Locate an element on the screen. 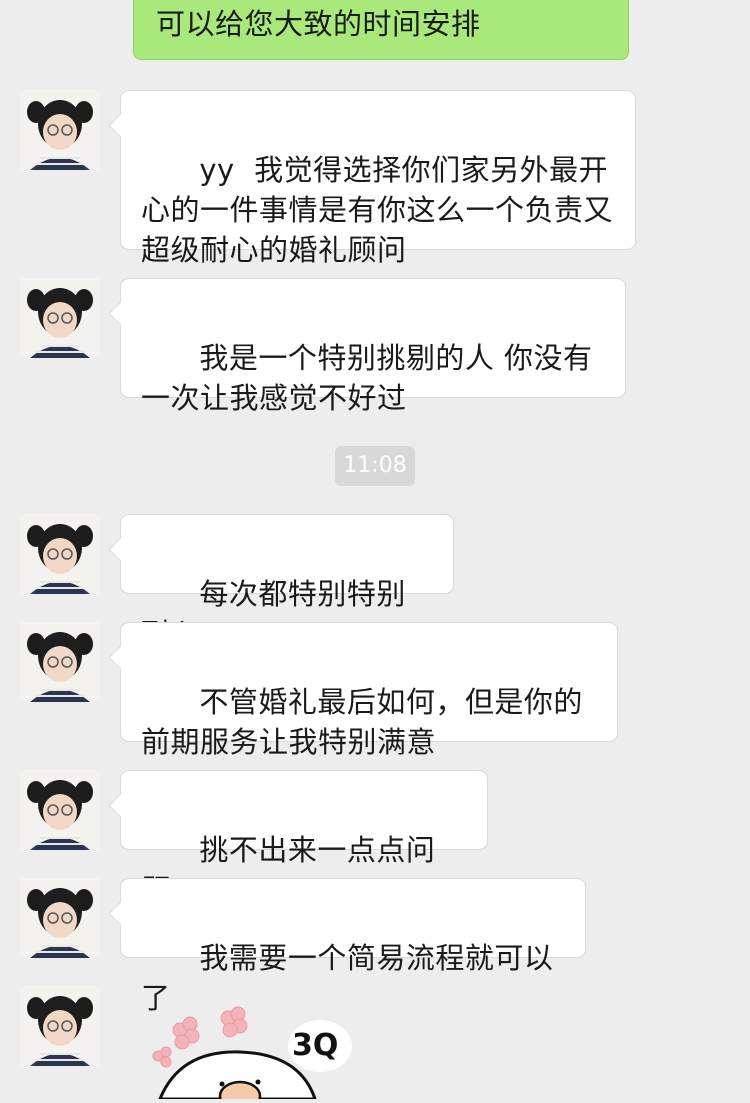 Image resolution: width=750 pixels, height=1103 pixels. incoming-message-bubble: 不管婚礼最后如何，但是你的前期服务让我特别满意 is located at coordinates (369, 690).